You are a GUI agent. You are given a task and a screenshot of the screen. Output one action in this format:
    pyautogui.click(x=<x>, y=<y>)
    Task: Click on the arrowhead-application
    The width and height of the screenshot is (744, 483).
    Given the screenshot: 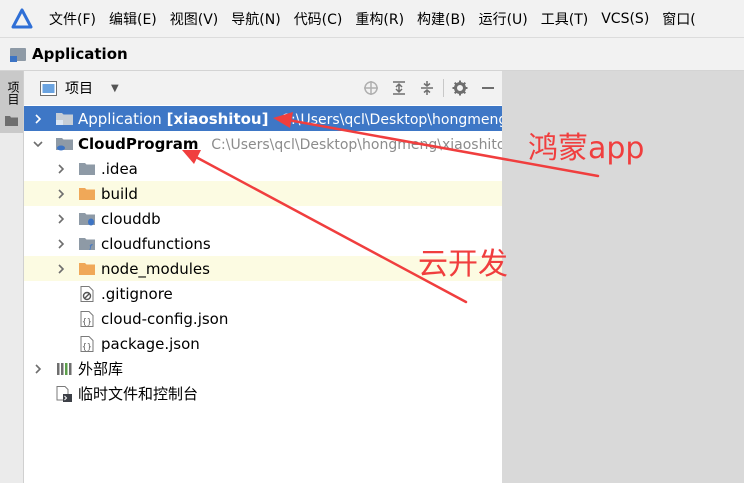 What is the action you would take?
    pyautogui.click(x=283, y=120)
    